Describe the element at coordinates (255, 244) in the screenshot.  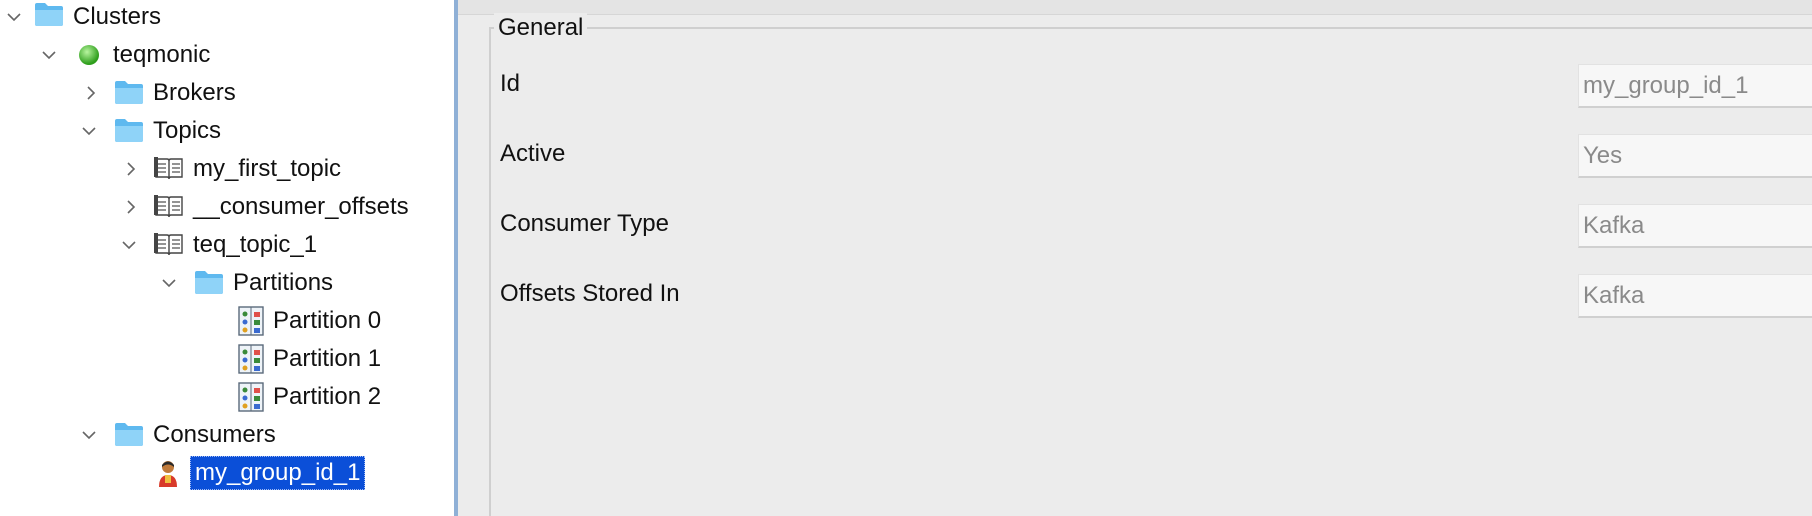
I see `tree-label-topic: teq_topic_1` at that location.